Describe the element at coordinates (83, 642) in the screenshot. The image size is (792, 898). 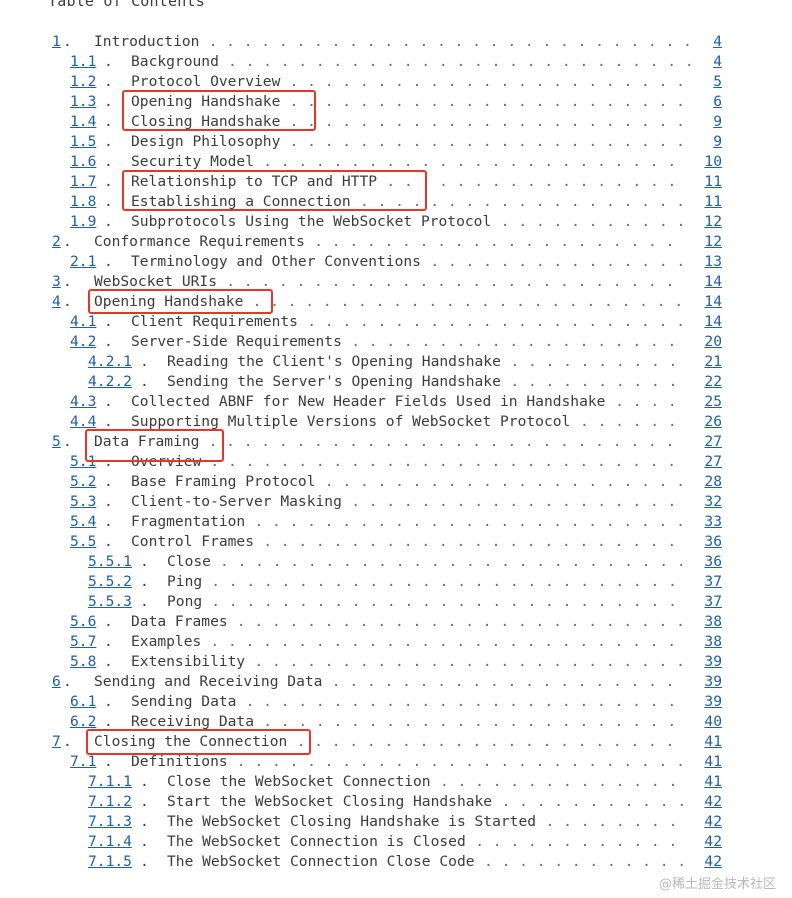
I see `toc-entry-number: 5.7` at that location.